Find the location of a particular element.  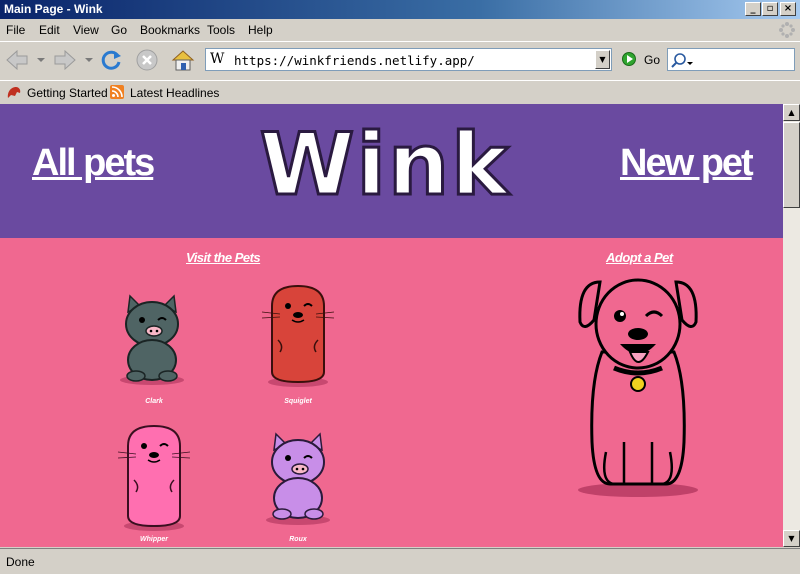

new-pet-link: New pet is located at coordinates (687, 163).